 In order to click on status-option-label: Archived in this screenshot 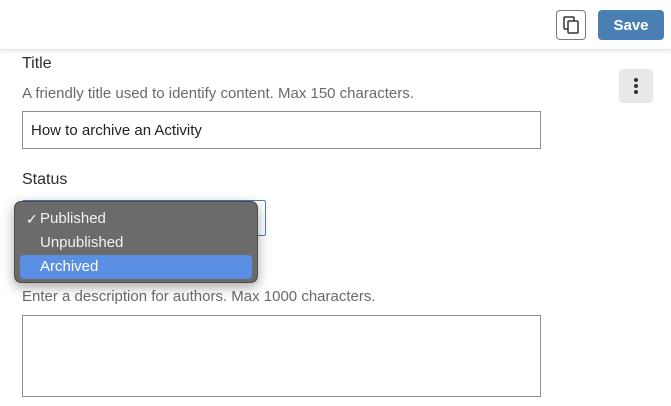, I will do `click(69, 266)`.